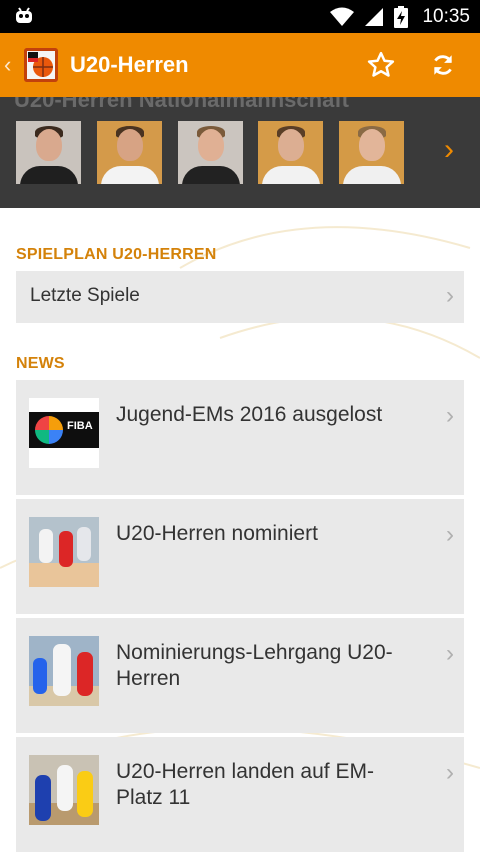 This screenshot has width=480, height=853. I want to click on news-thumbnail: FIBA, so click(64, 433).